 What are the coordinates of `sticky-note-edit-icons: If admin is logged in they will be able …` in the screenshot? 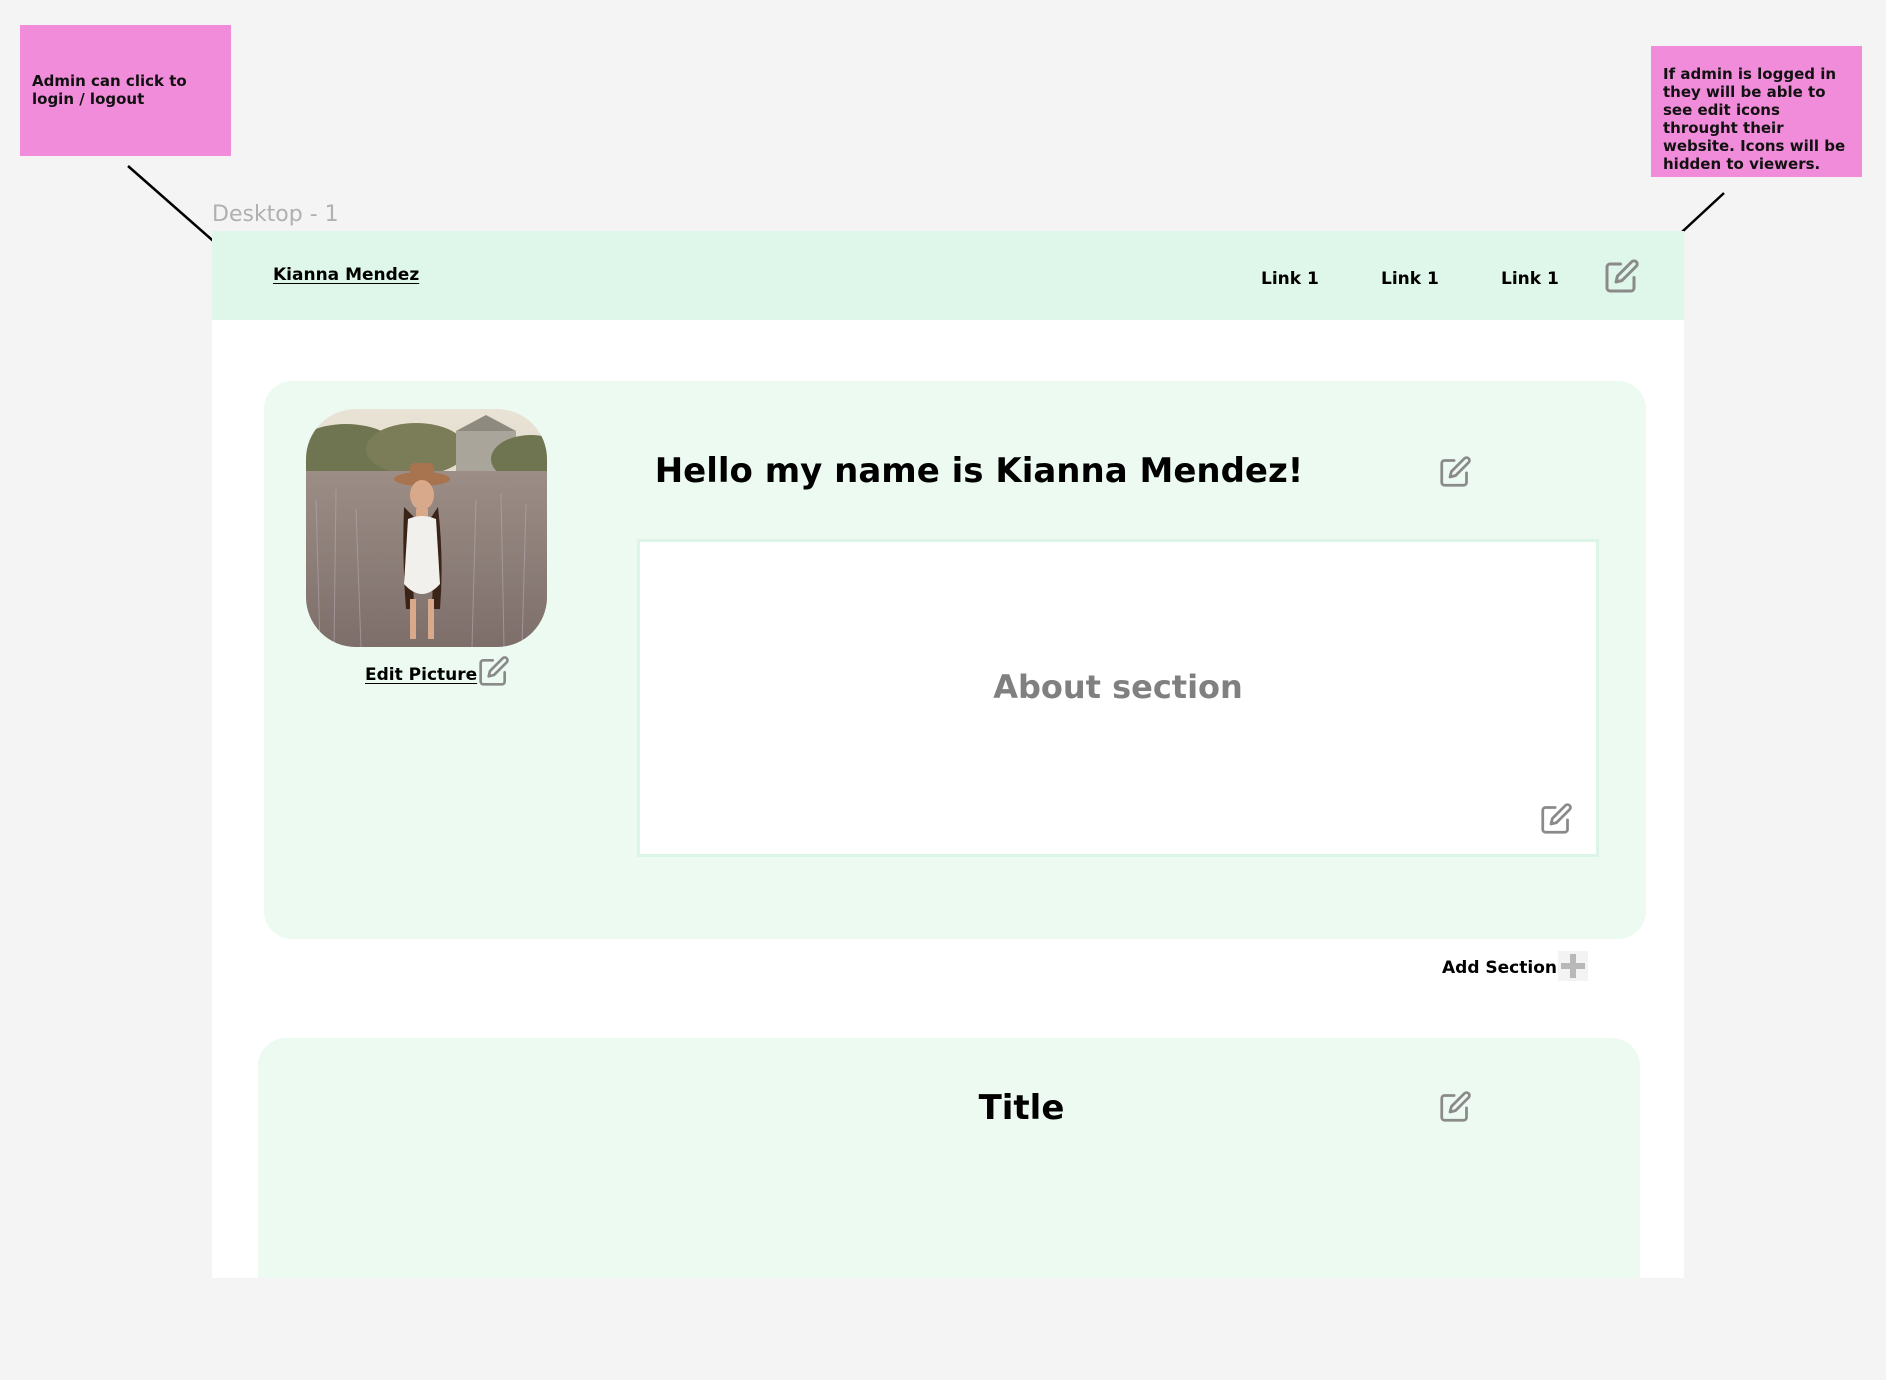 It's located at (1756, 111).